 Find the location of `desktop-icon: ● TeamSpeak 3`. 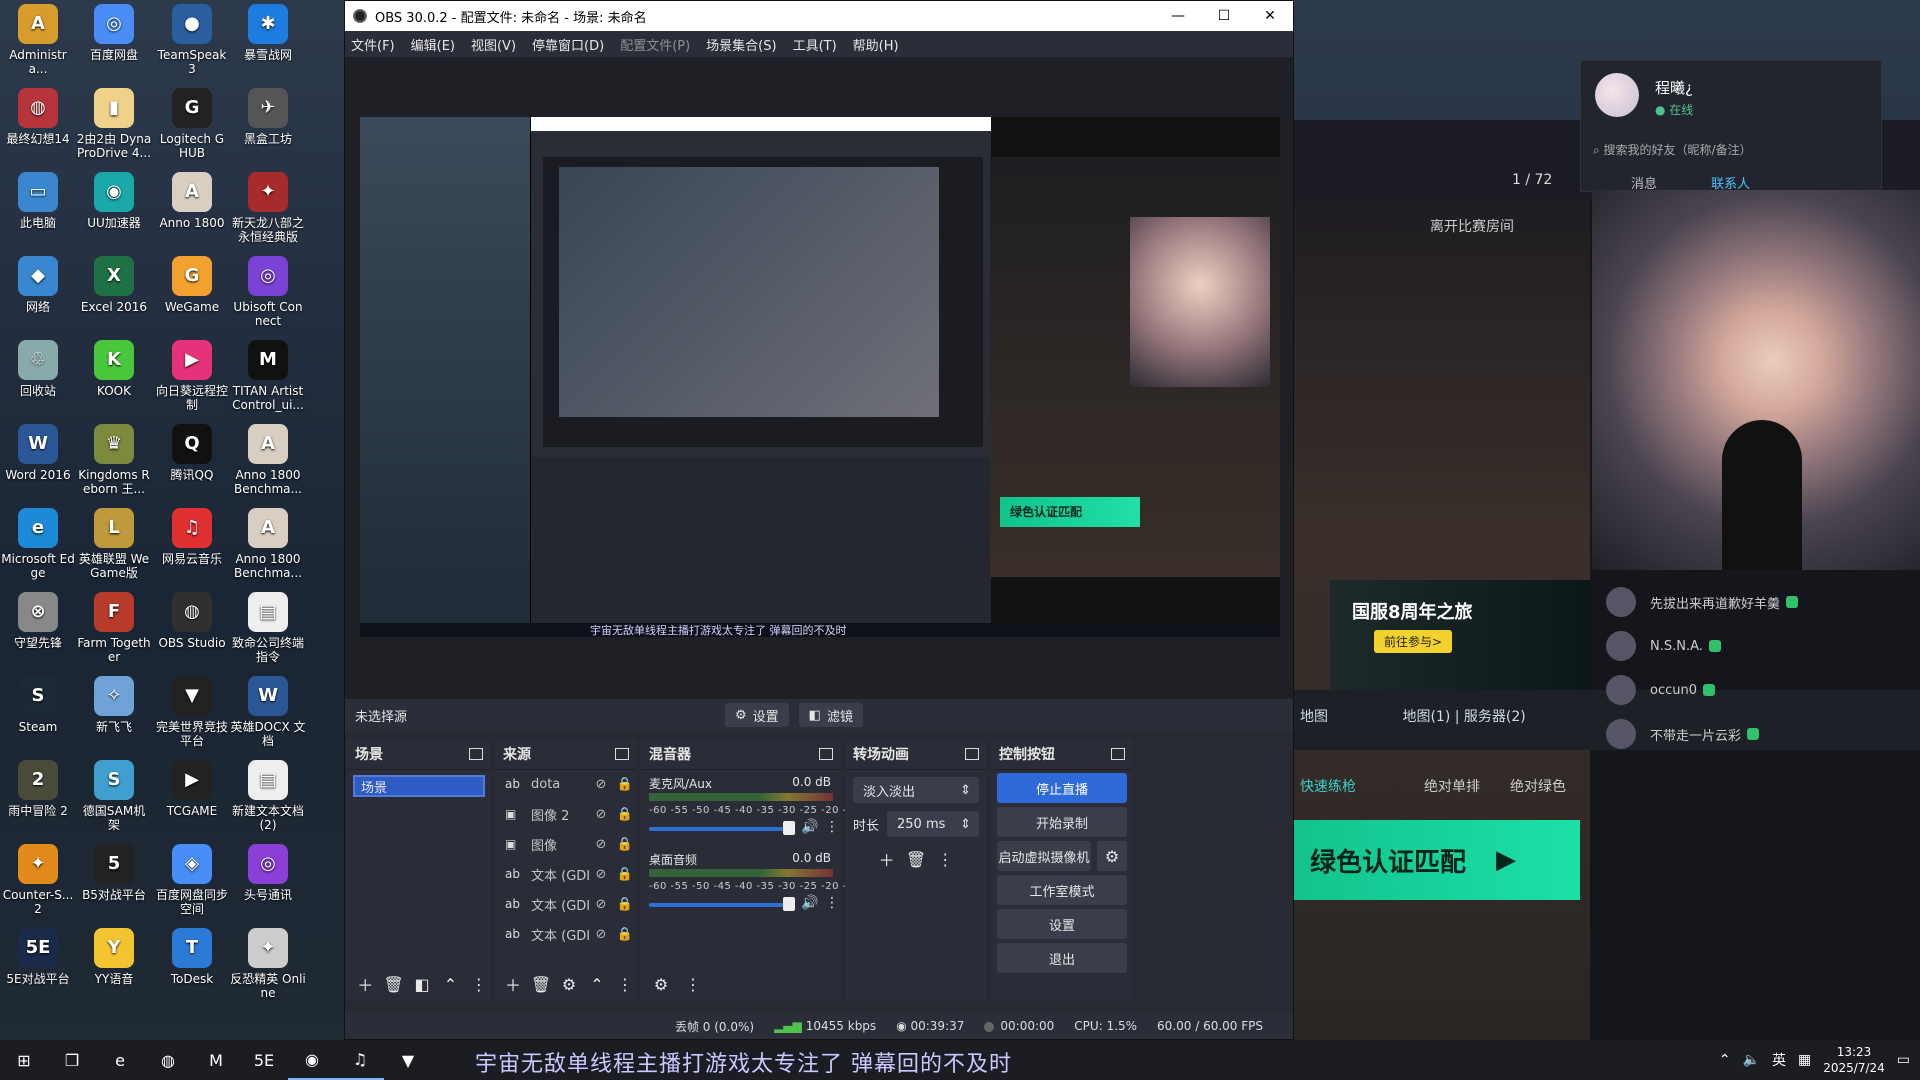

desktop-icon: ● TeamSpeak 3 is located at coordinates (192, 38).